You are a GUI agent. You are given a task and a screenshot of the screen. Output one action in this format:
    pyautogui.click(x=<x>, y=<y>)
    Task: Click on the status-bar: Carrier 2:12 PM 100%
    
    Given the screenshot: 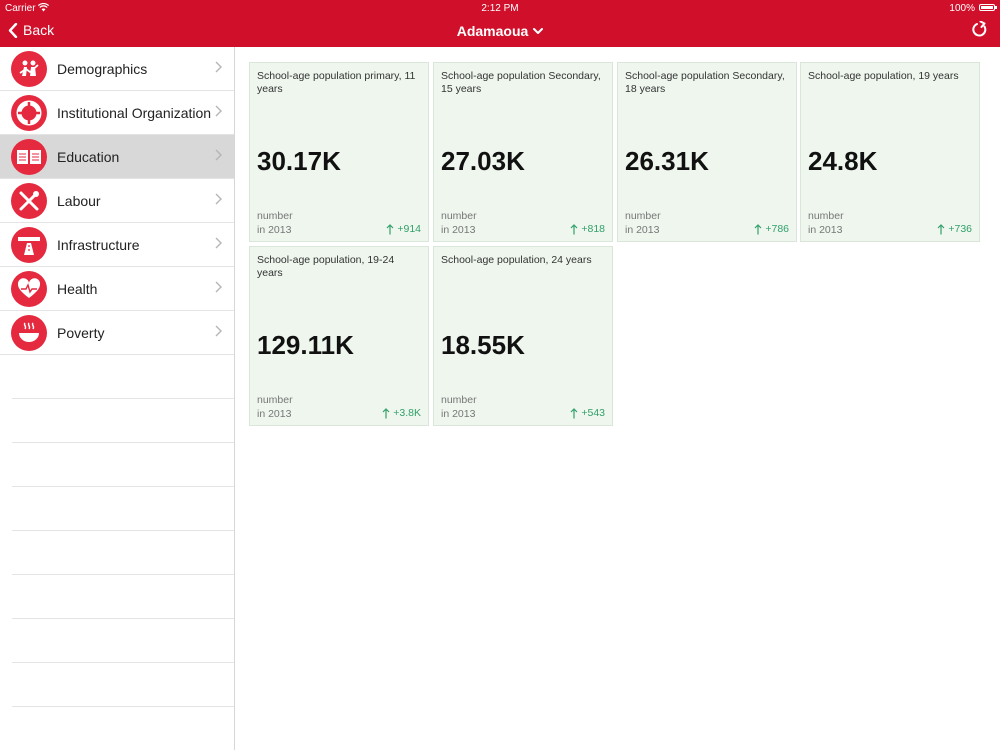 What is the action you would take?
    pyautogui.click(x=500, y=8)
    